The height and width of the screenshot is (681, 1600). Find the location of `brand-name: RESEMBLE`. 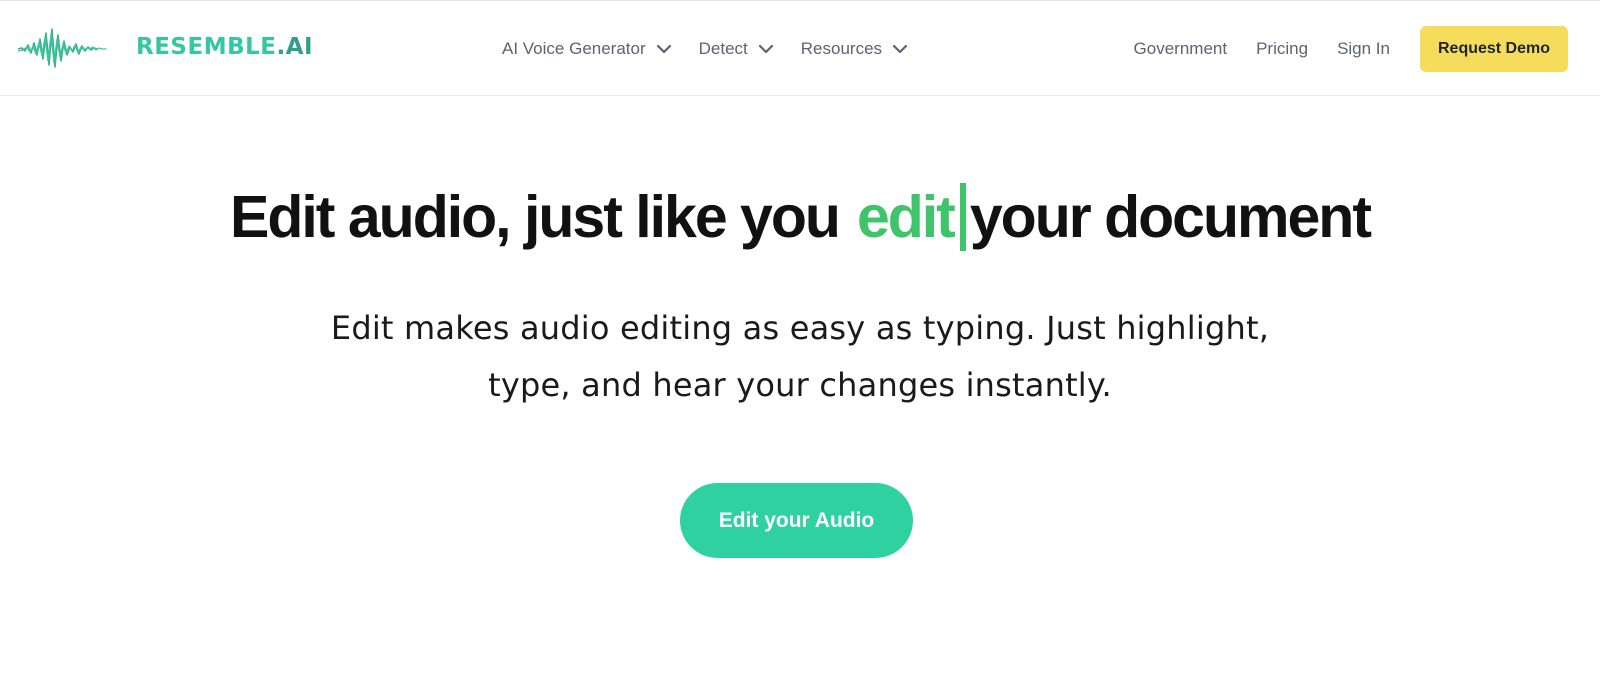

brand-name: RESEMBLE is located at coordinates (206, 47).